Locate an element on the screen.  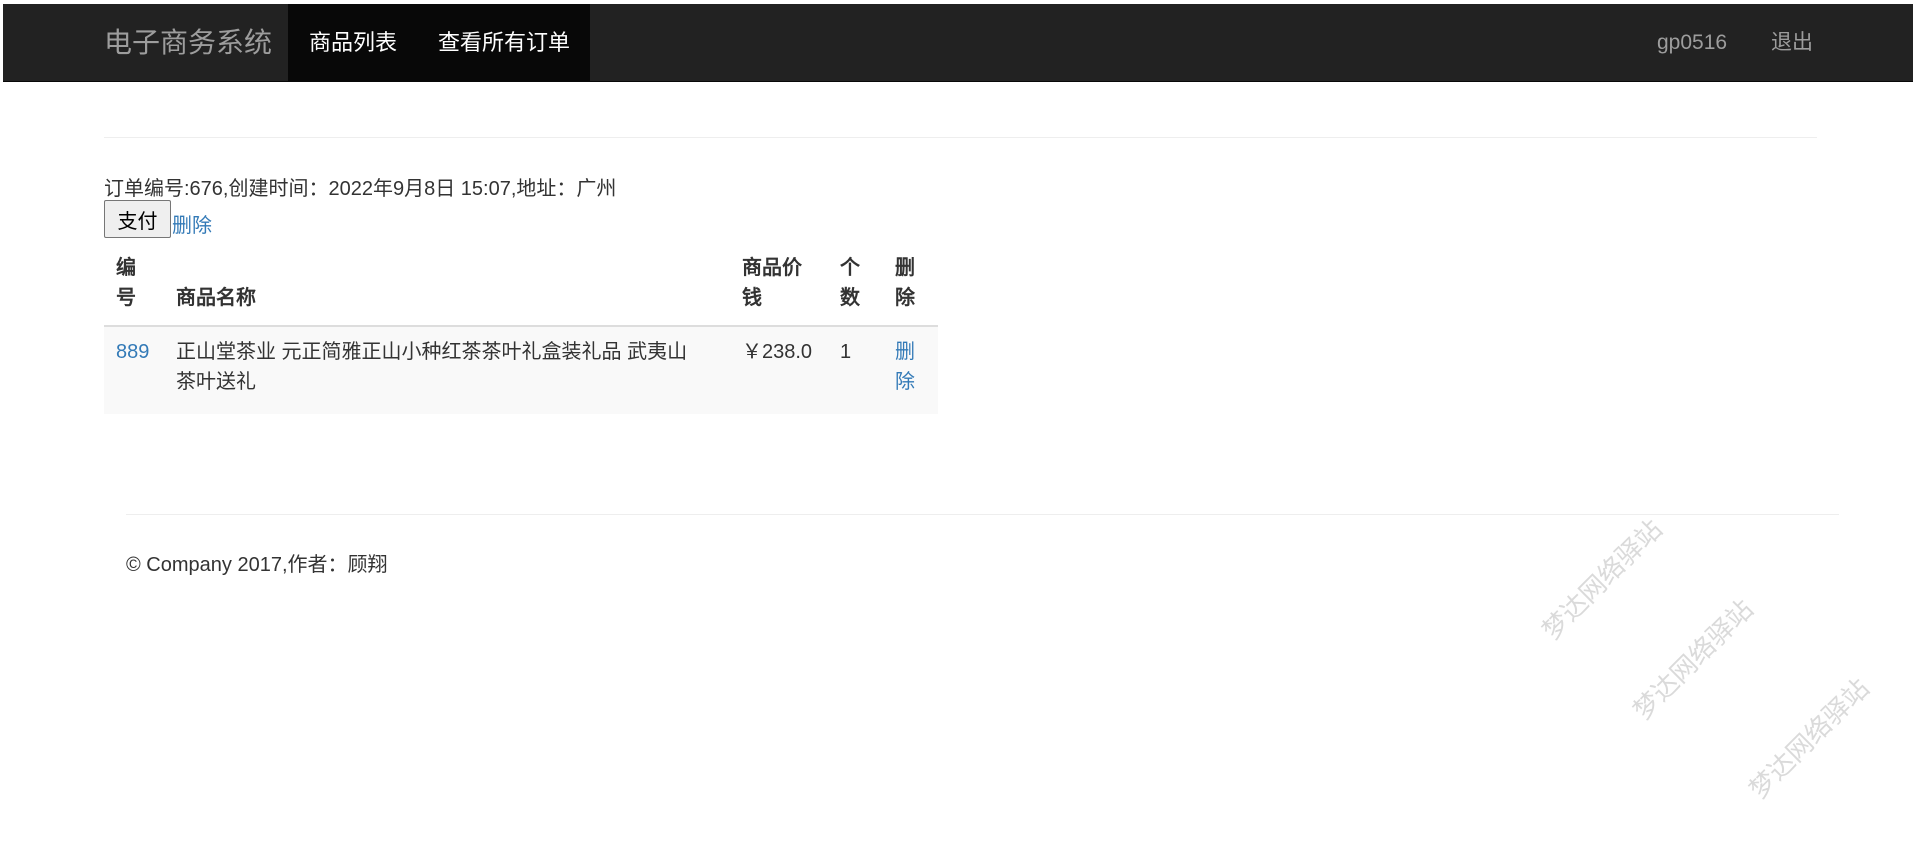
column-header-delete-line2: 除 is located at coordinates (905, 298).